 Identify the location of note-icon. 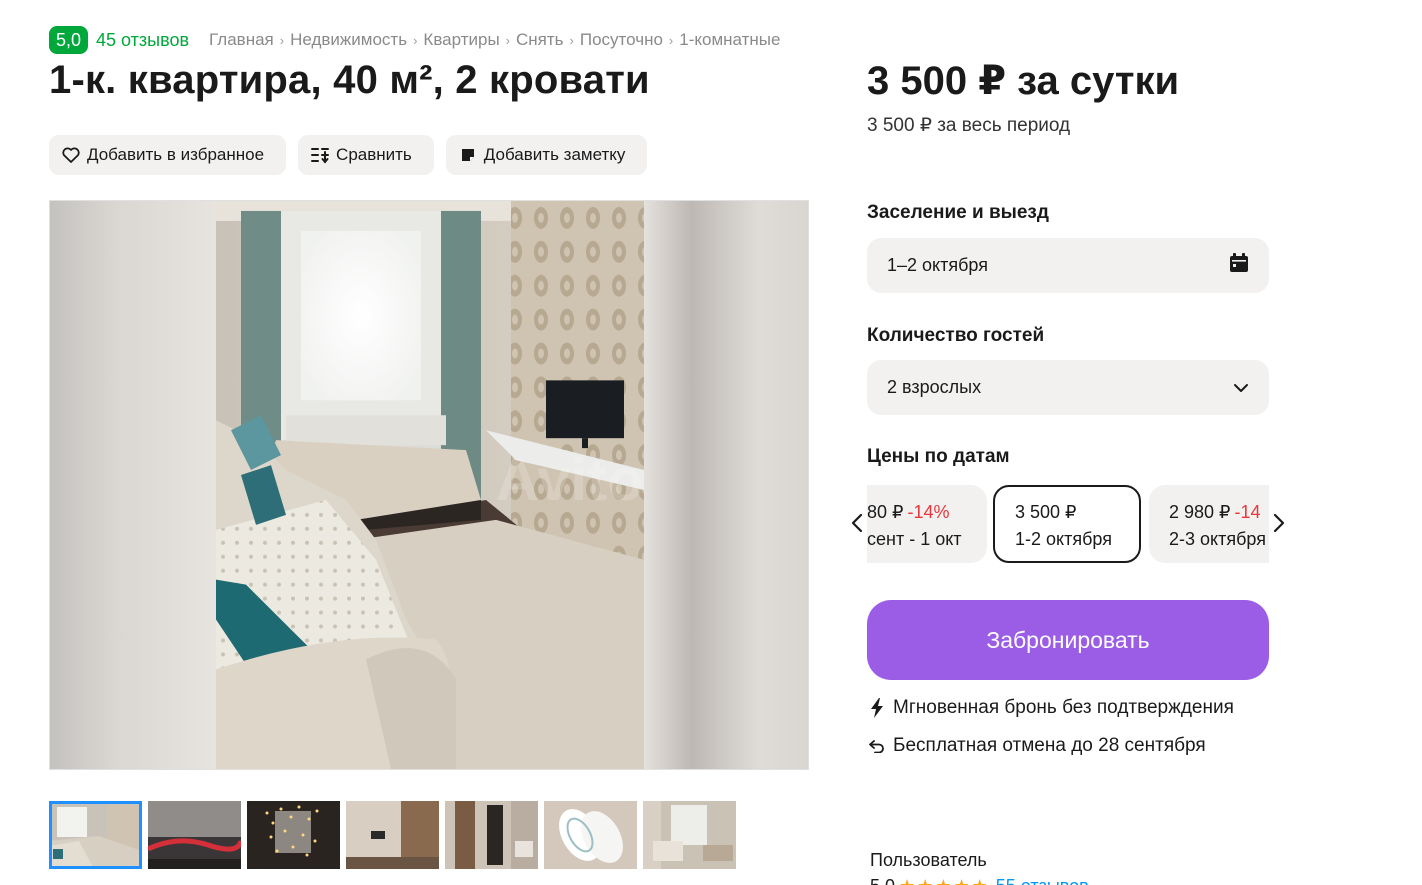
(468, 155).